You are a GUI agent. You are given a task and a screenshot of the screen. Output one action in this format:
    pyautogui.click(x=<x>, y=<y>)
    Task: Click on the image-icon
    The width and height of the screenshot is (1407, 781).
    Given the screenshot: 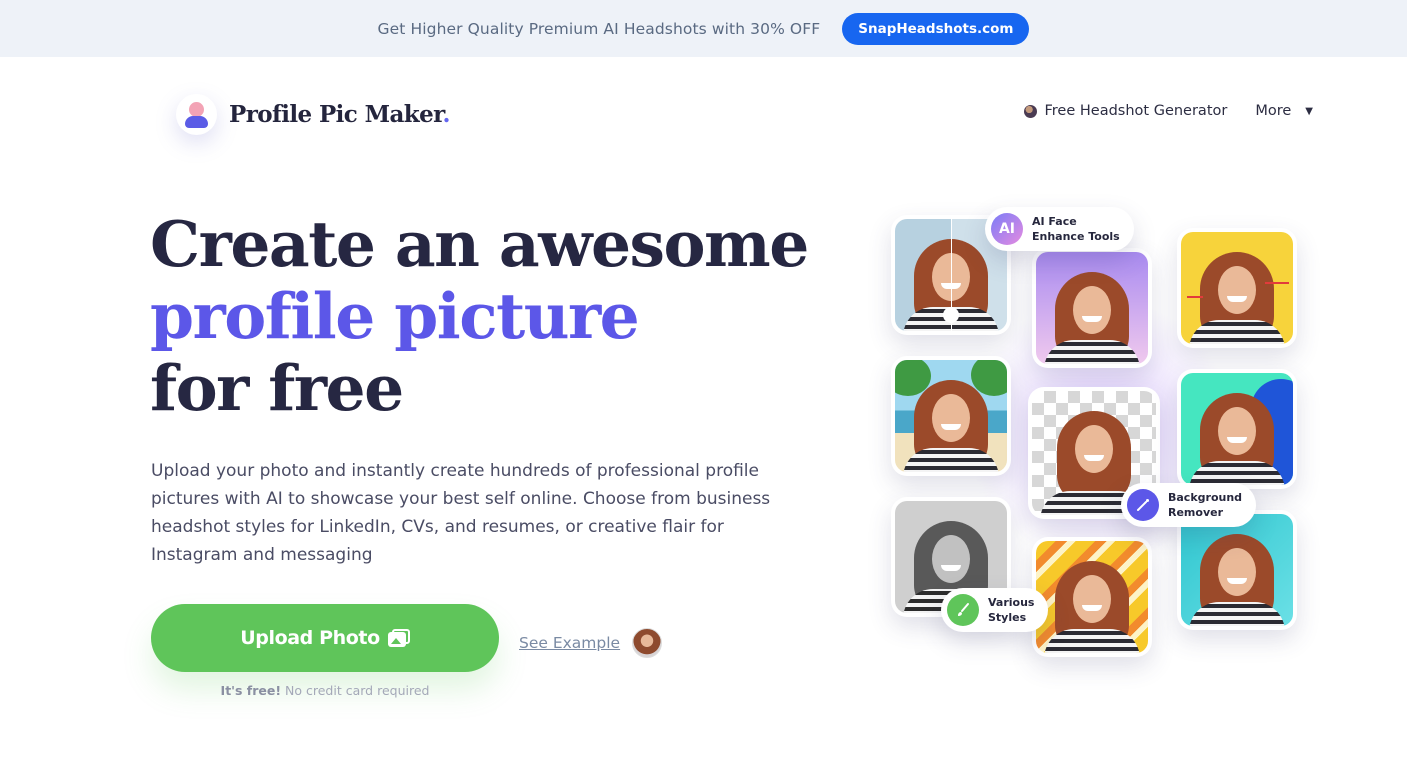 What is the action you would take?
    pyautogui.click(x=398, y=638)
    